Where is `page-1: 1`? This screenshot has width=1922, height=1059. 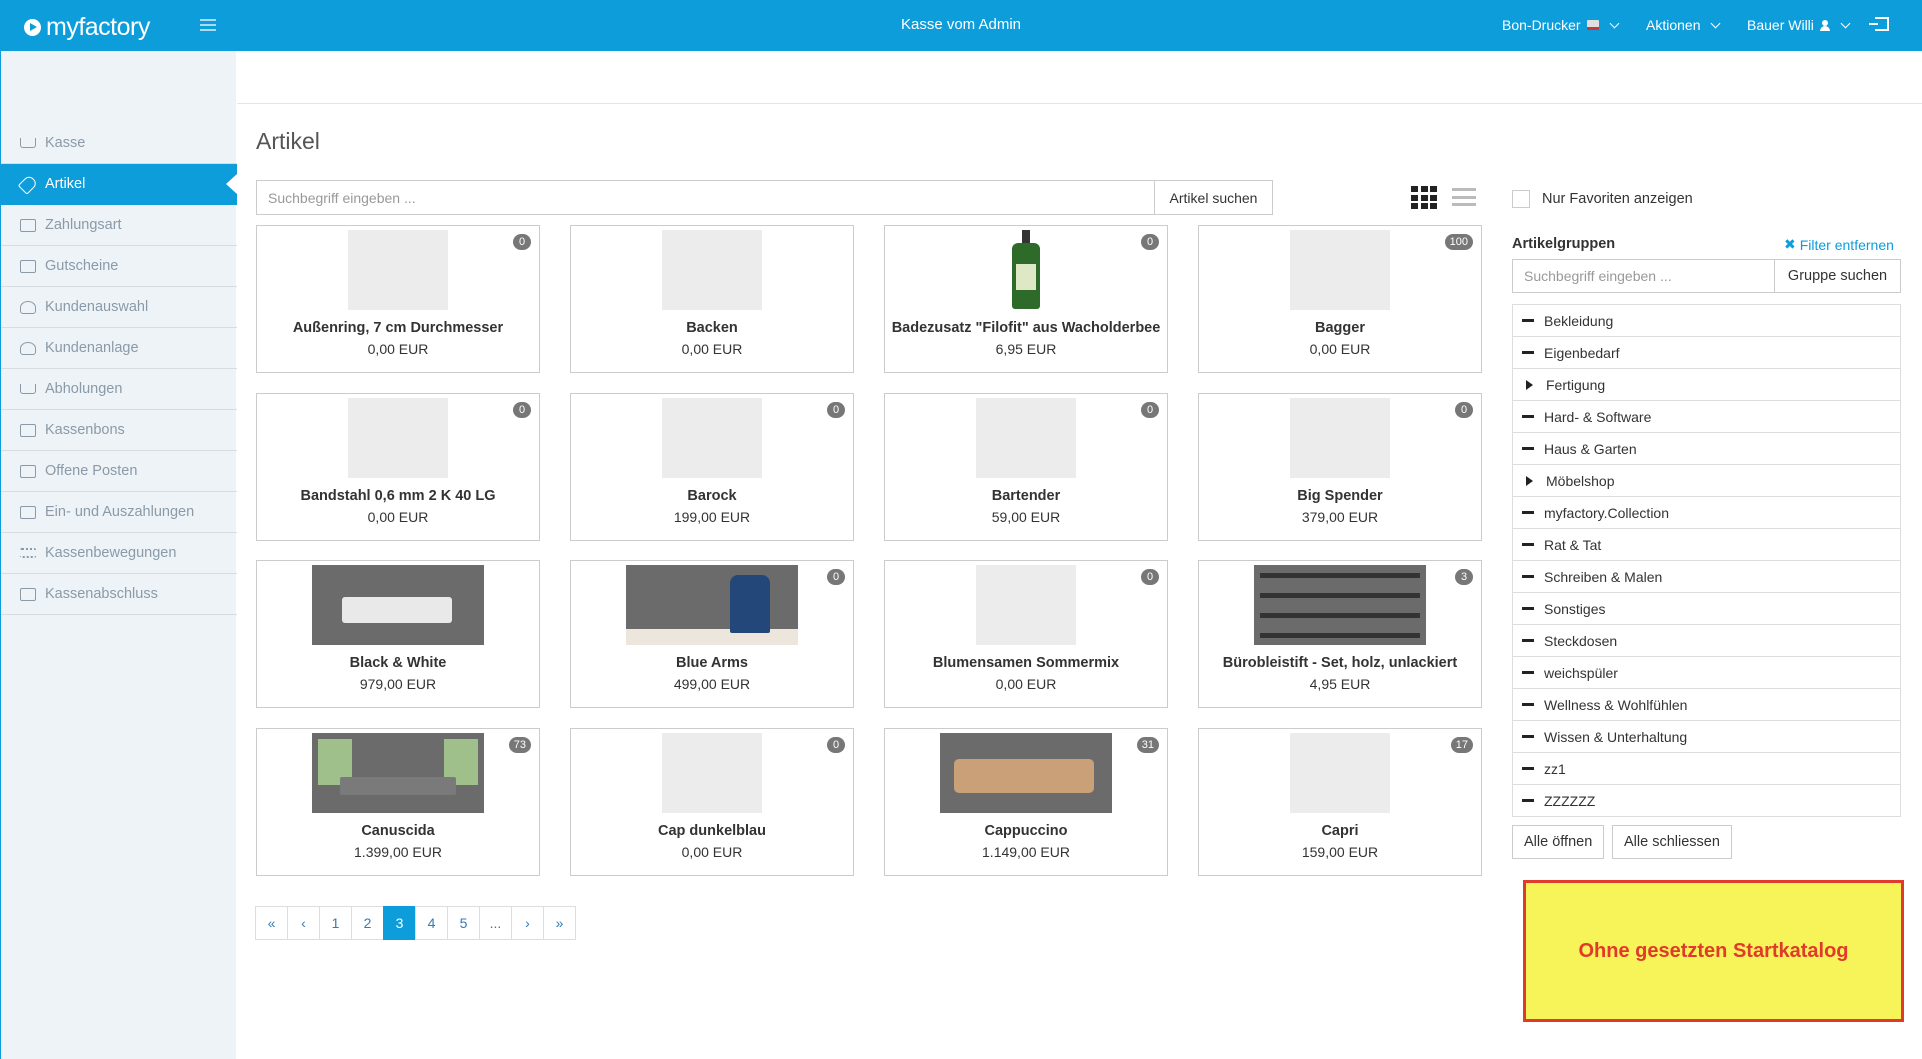 page-1: 1 is located at coordinates (335, 923).